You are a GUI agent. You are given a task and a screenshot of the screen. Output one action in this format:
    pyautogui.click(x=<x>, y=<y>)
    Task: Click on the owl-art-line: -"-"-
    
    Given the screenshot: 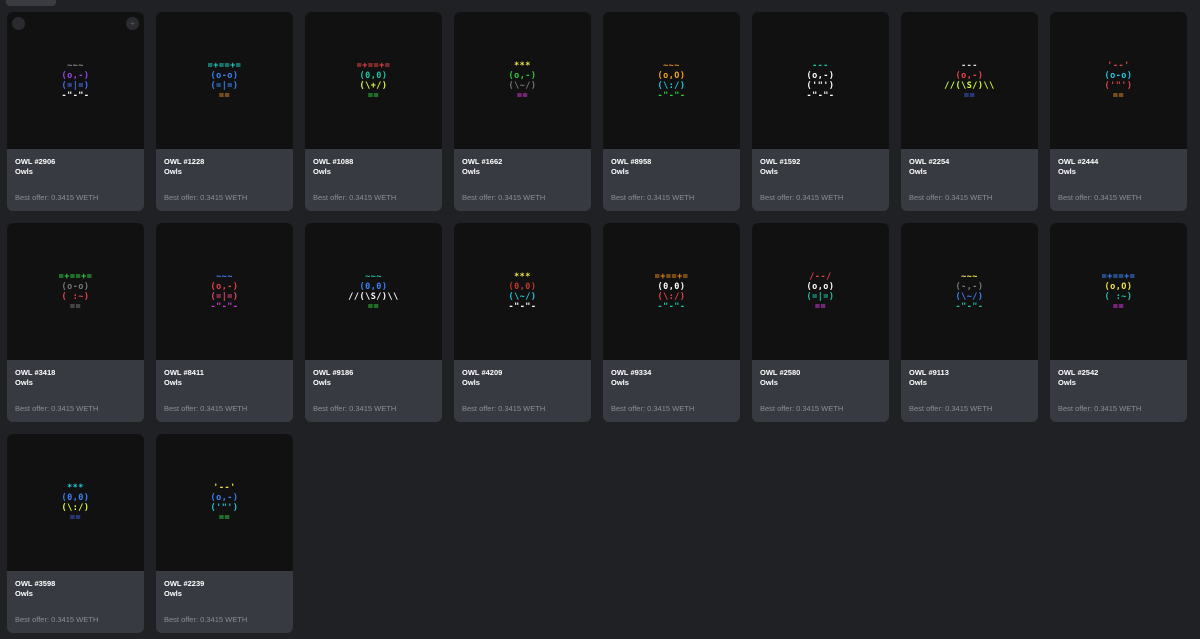 What is the action you would take?
    pyautogui.click(x=224, y=306)
    